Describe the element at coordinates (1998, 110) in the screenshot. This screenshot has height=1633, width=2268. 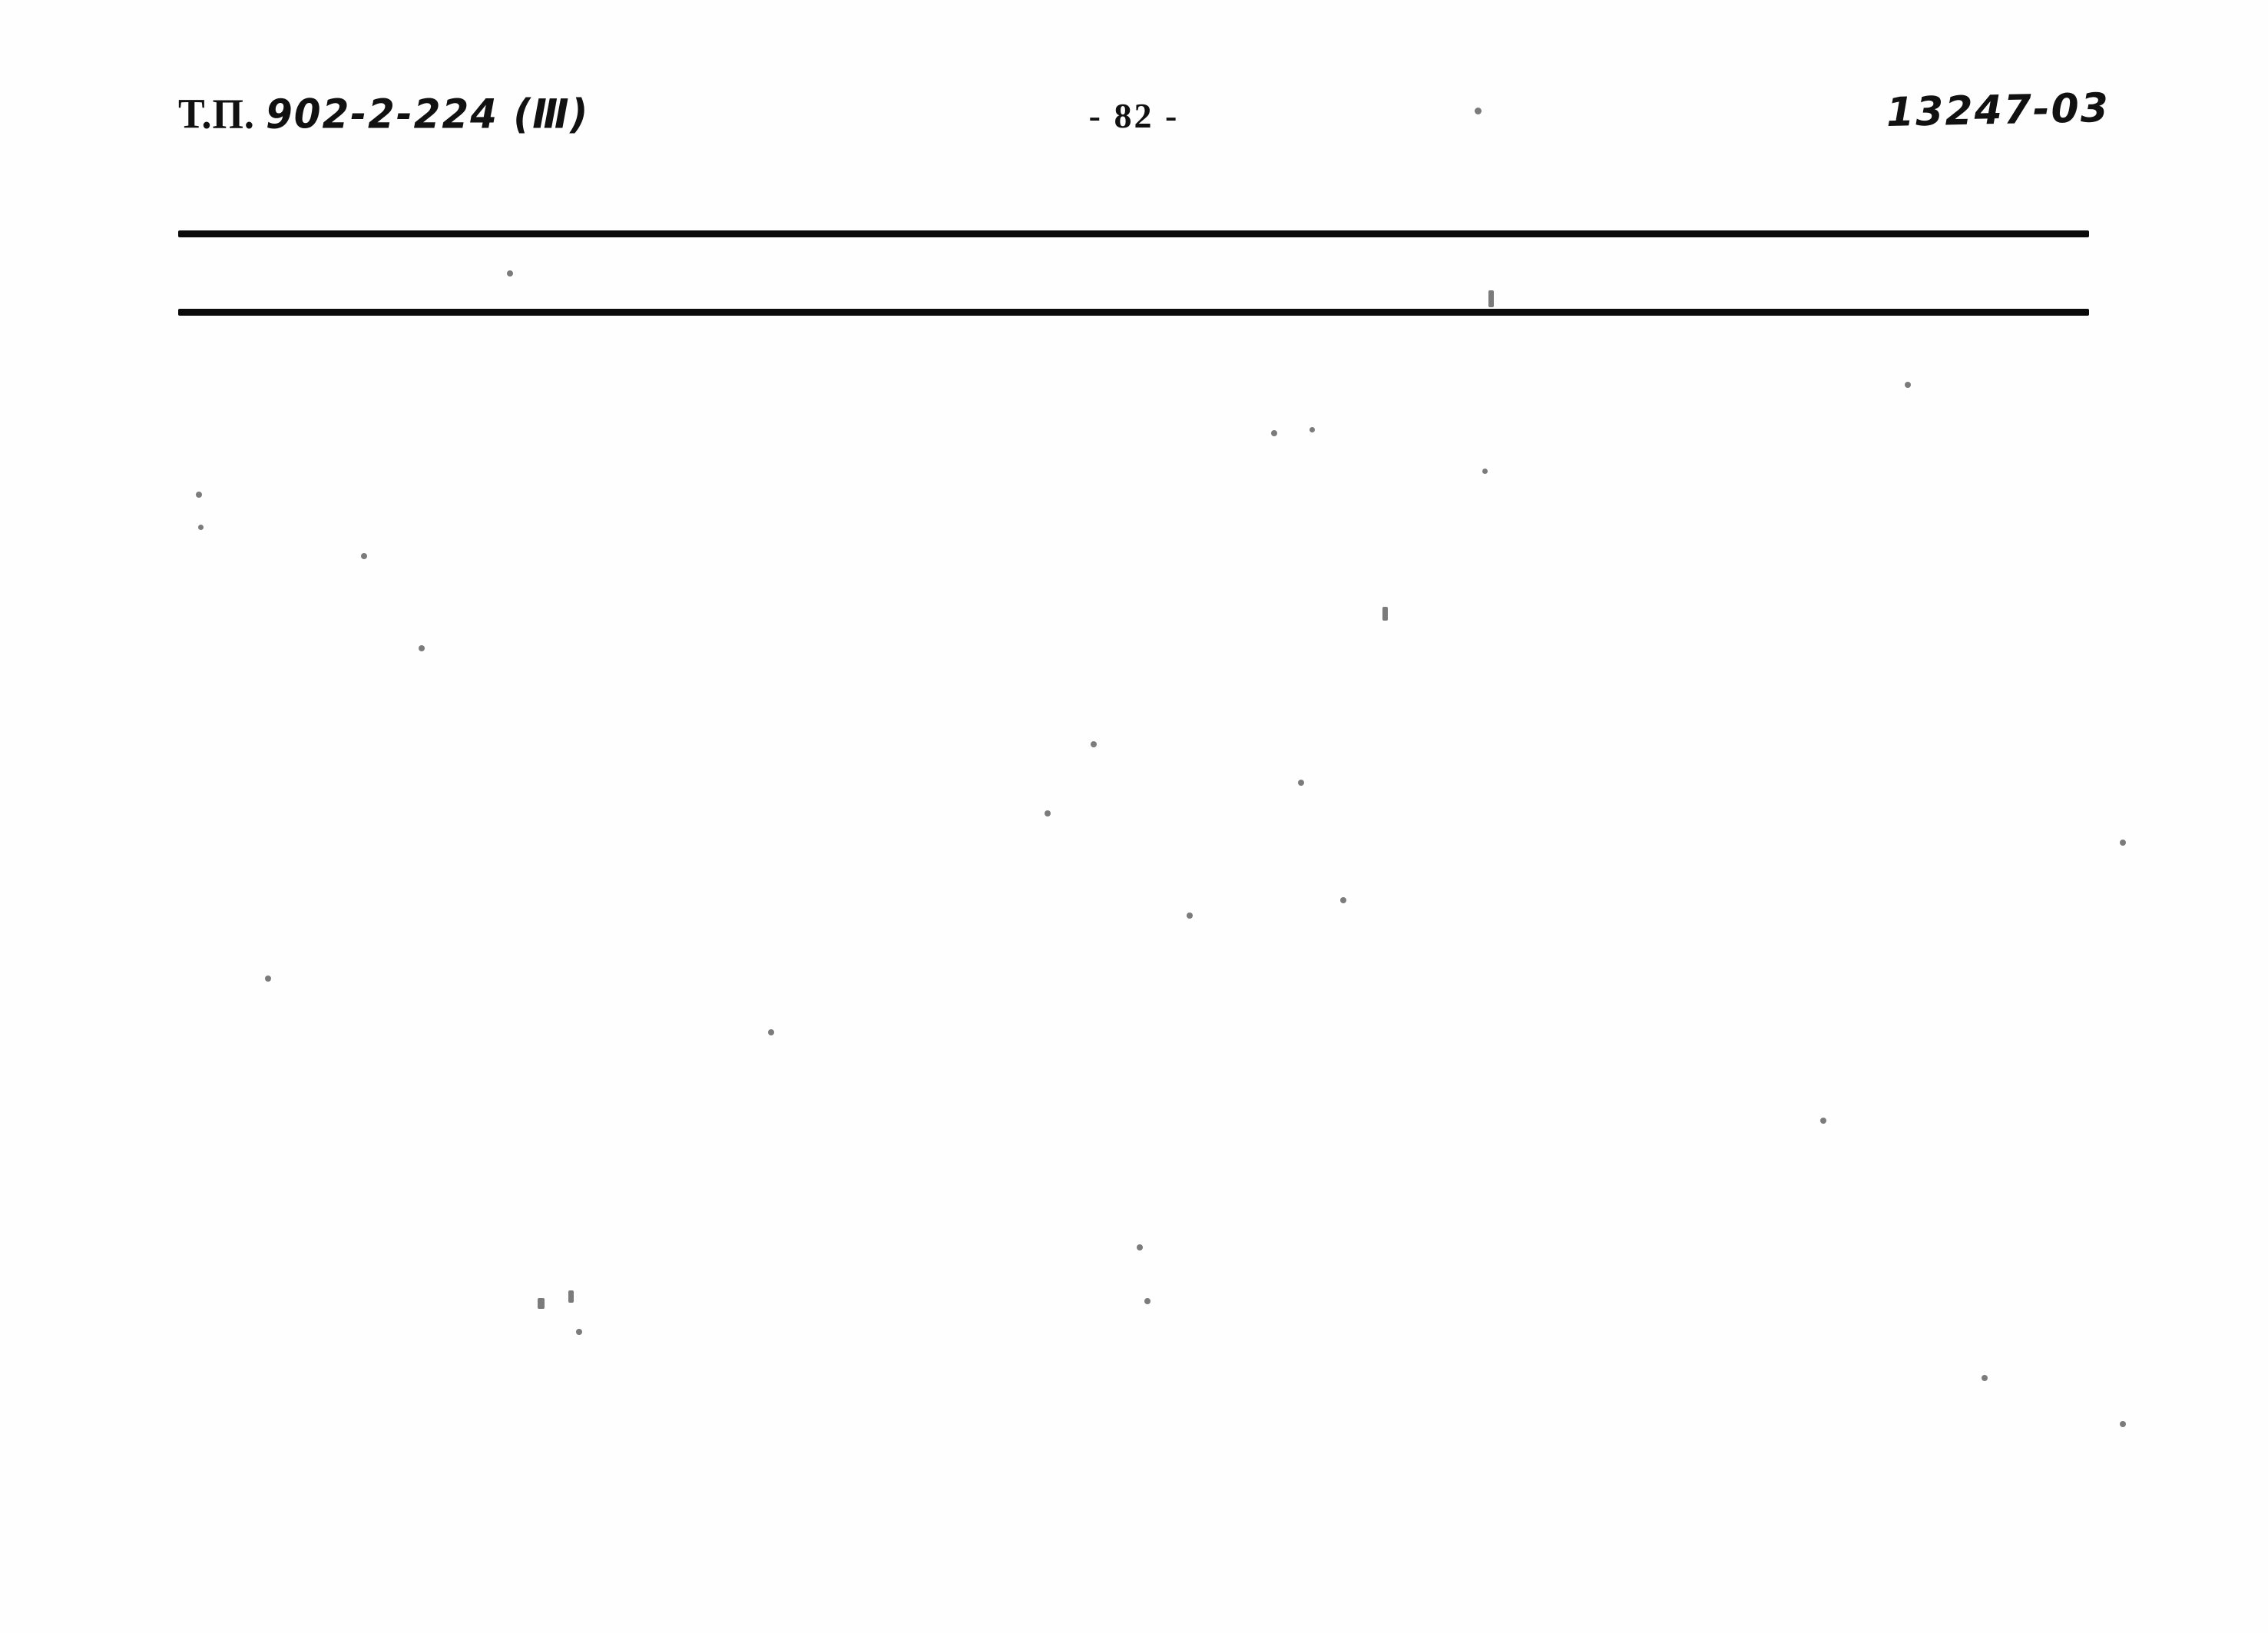
I see `archive-stamp: 13247-03` at that location.